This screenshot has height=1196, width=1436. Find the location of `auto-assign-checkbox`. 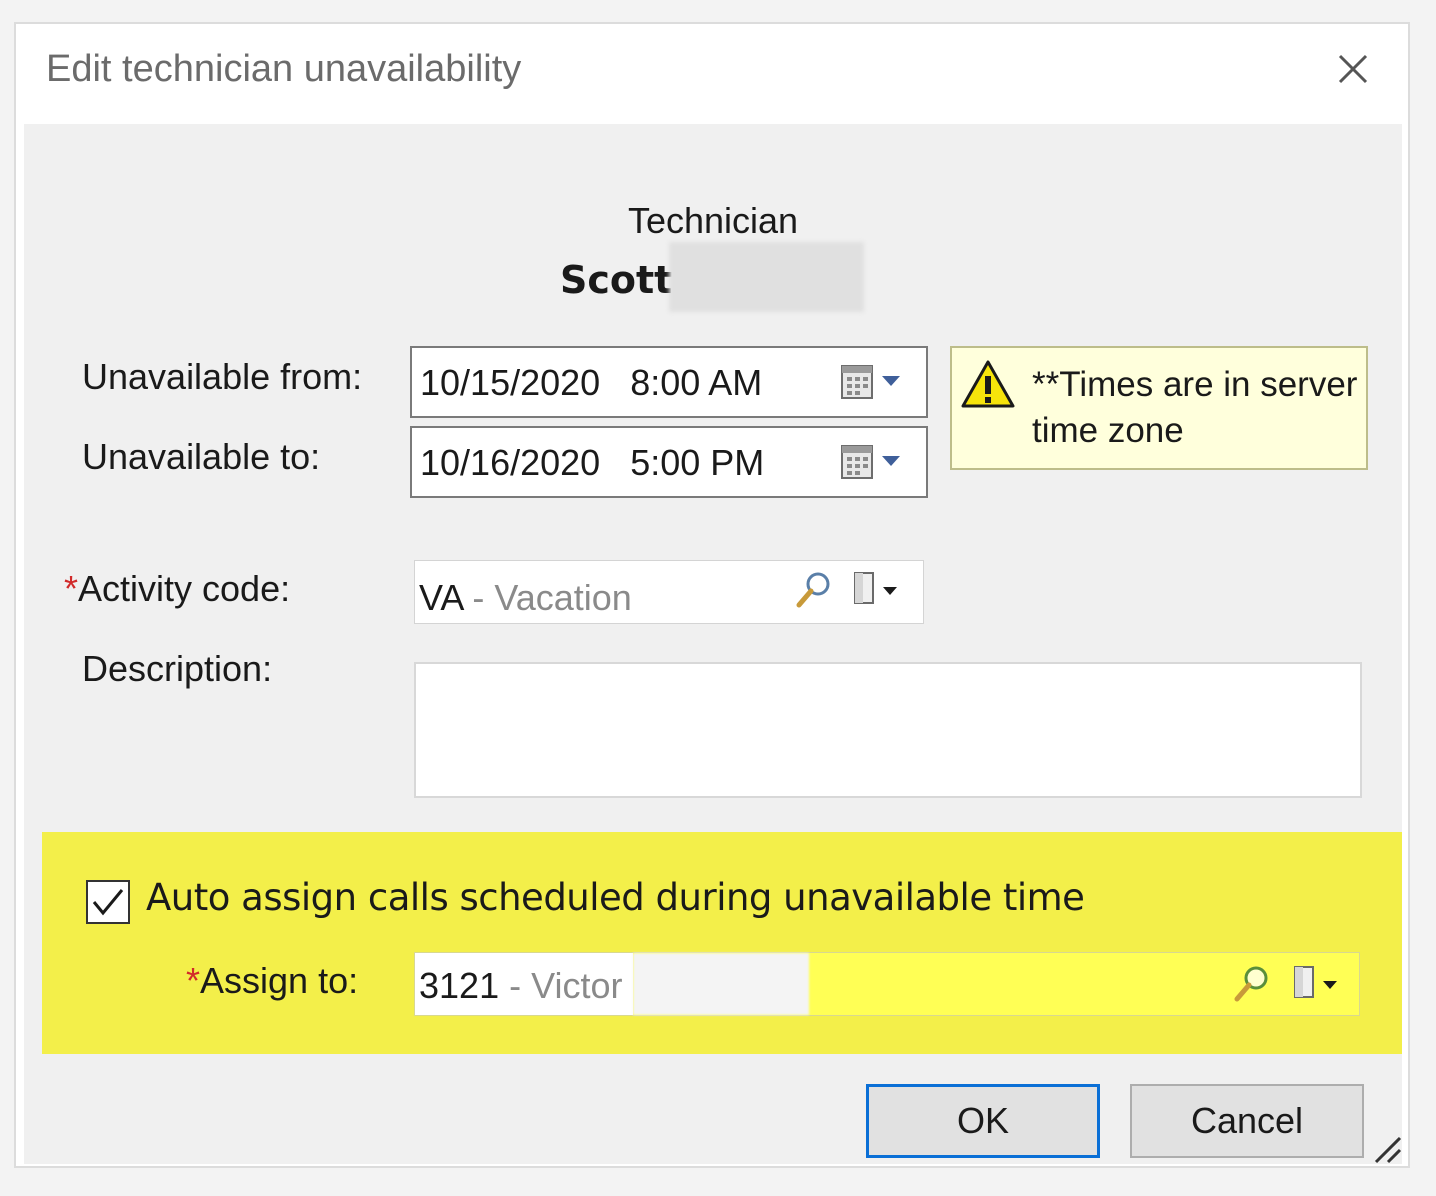

auto-assign-checkbox is located at coordinates (108, 902).